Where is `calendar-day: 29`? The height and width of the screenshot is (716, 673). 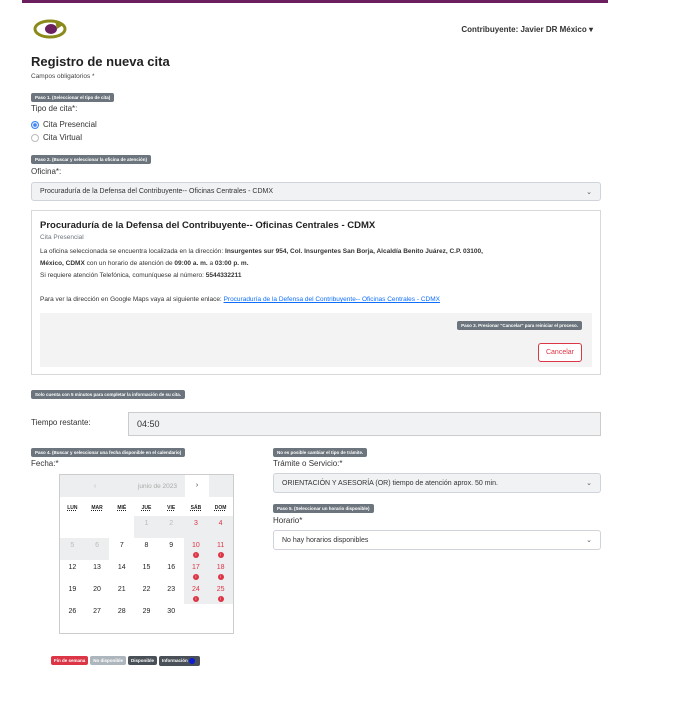 calendar-day: 29 is located at coordinates (146, 615).